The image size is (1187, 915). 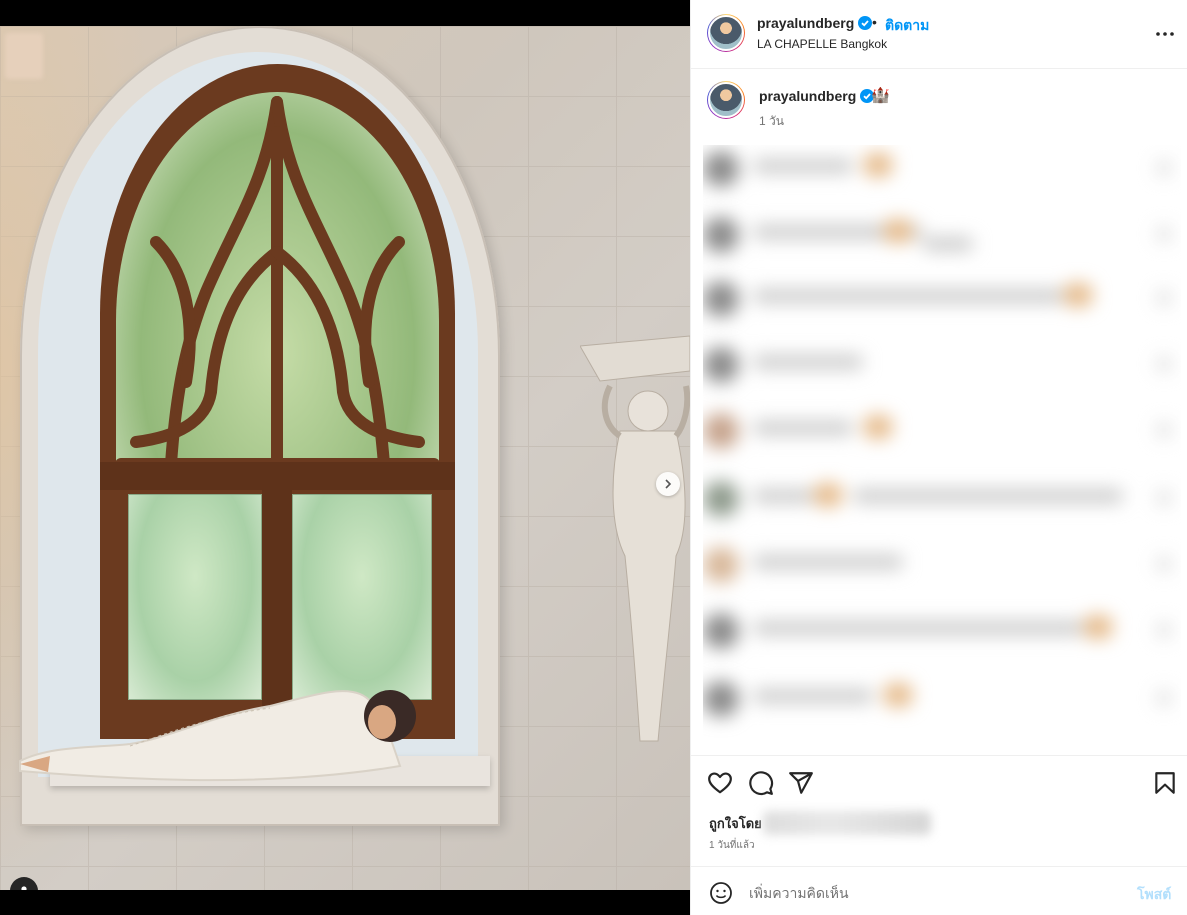 What do you see at coordinates (362, 597) in the screenshot?
I see `window-pane-right` at bounding box center [362, 597].